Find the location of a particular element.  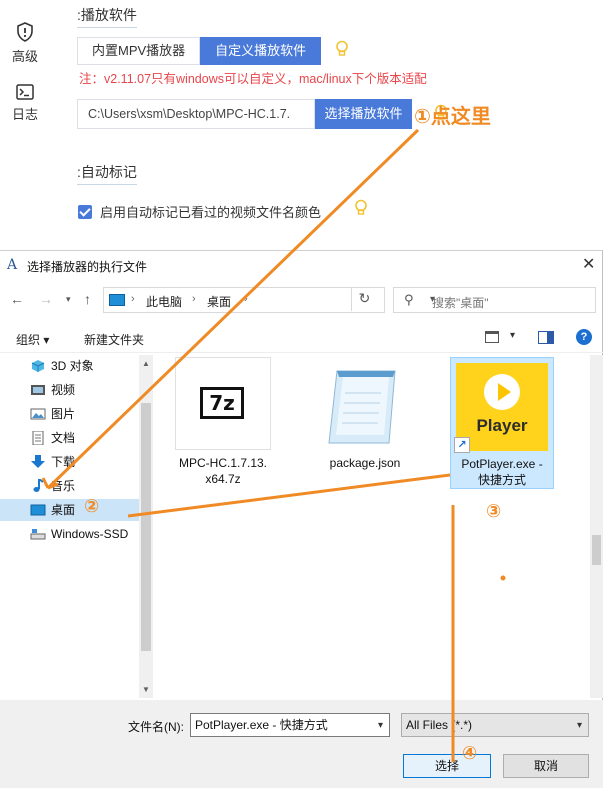

sevenzip-archive-icon: 7z is located at coordinates (223, 403).